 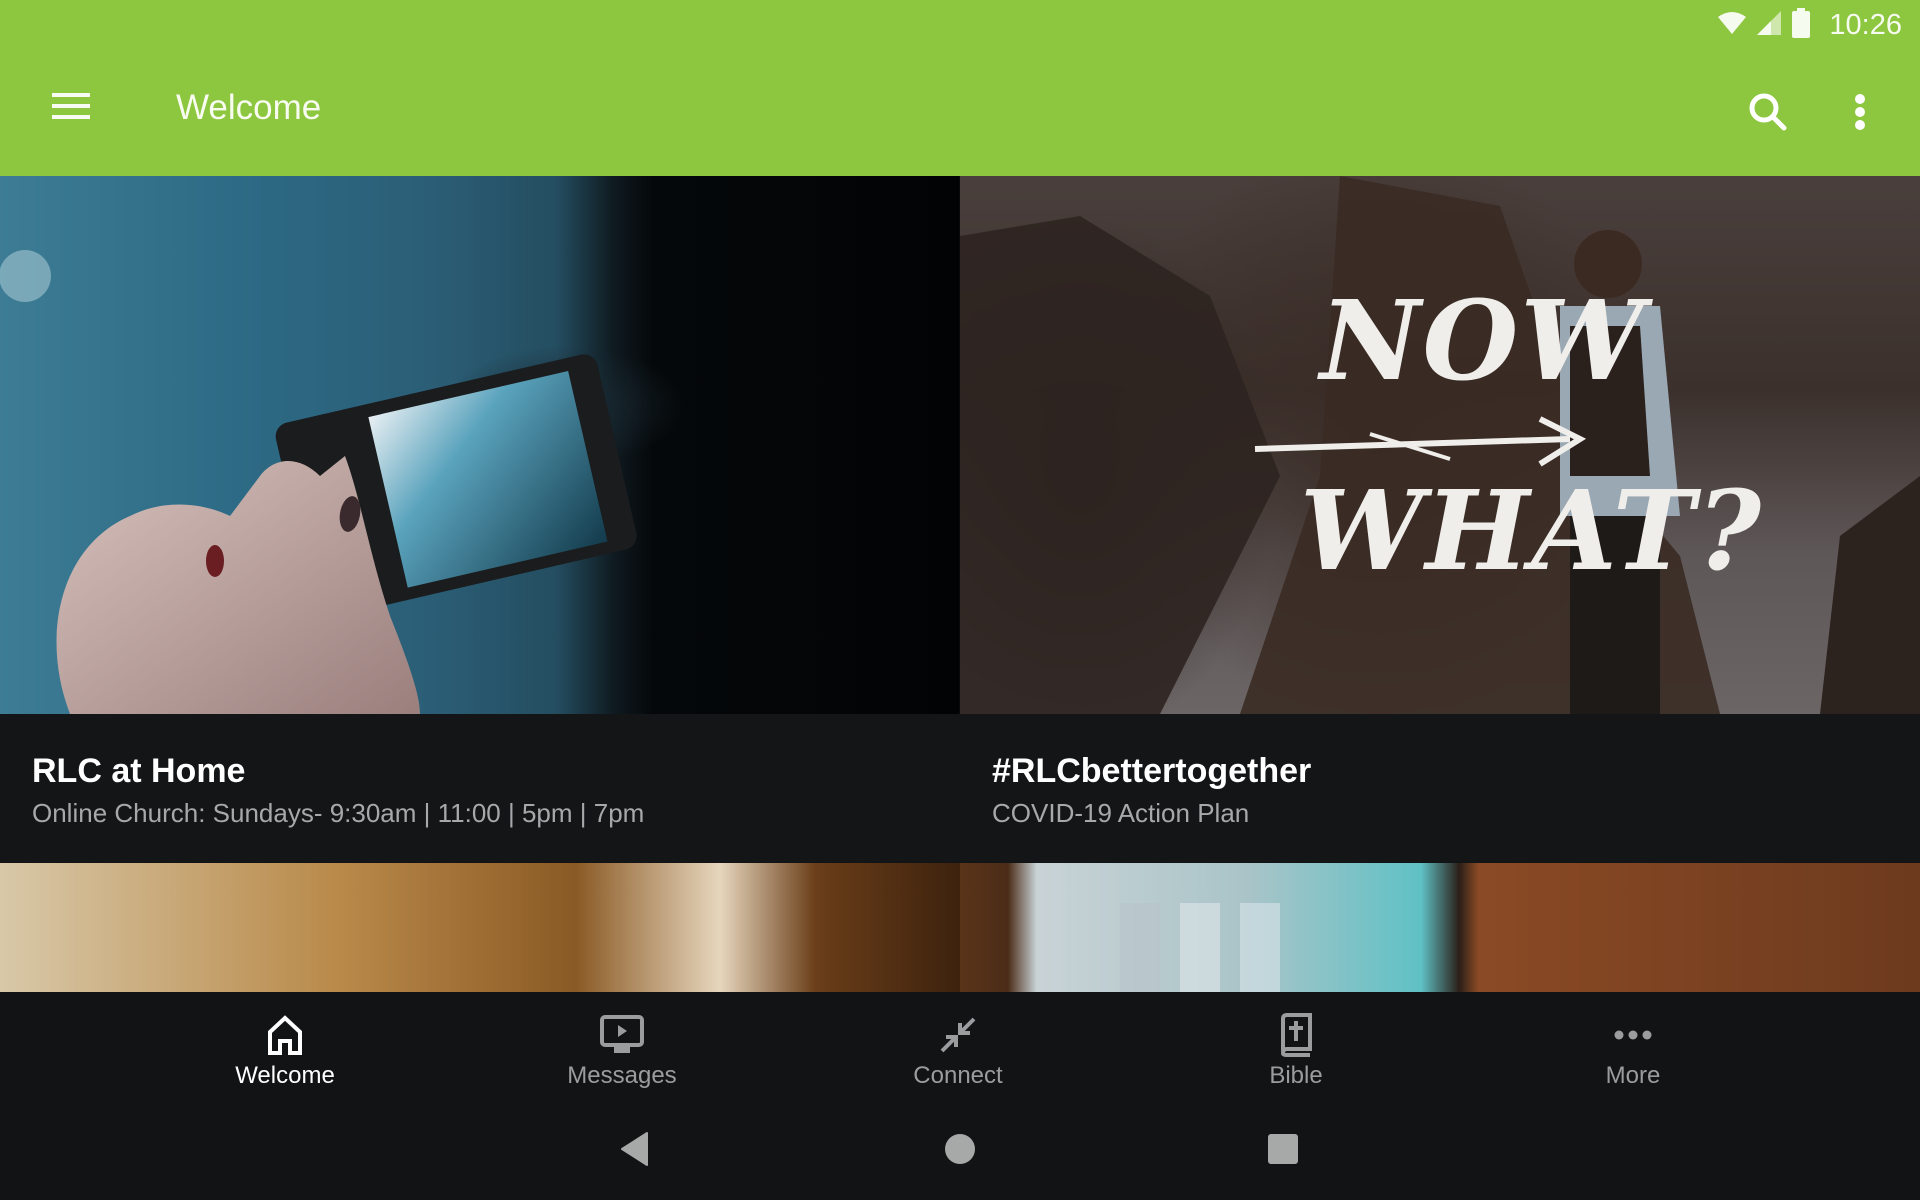 I want to click on menu-button, so click(x=72, y=116).